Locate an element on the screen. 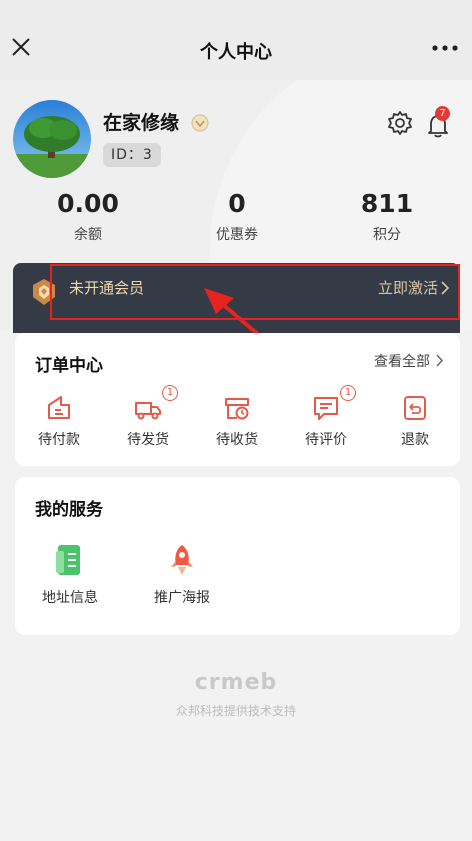  order-item-to-ship: 1 待发货 is located at coordinates (148, 417).